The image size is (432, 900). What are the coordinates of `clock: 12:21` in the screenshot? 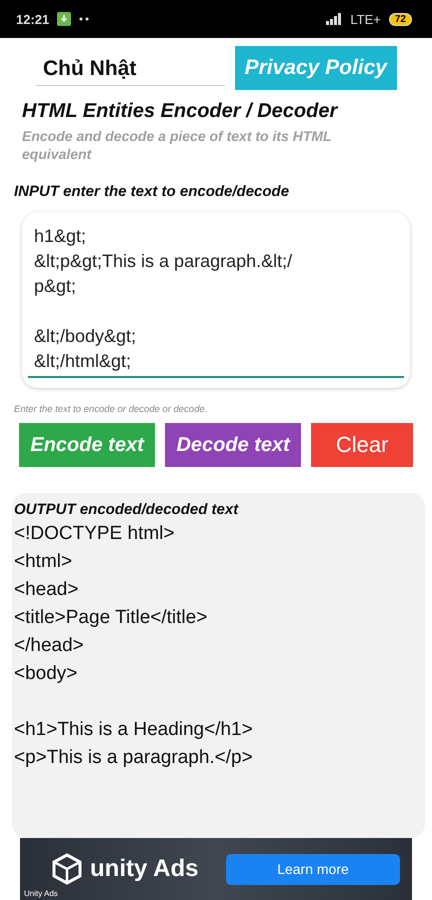 It's located at (33, 19).